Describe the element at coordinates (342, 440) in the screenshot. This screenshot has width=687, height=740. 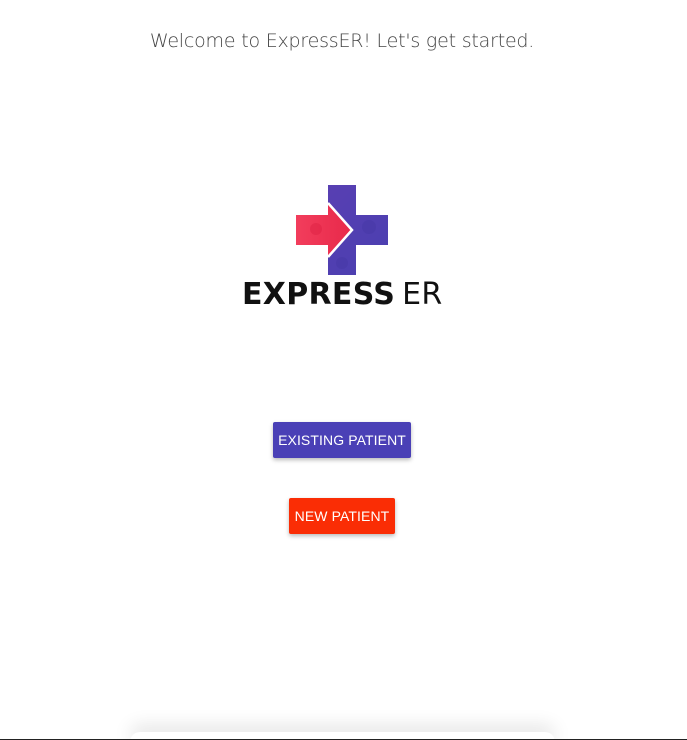
I see `existing-patient-button: EXISTING PATIENT` at that location.